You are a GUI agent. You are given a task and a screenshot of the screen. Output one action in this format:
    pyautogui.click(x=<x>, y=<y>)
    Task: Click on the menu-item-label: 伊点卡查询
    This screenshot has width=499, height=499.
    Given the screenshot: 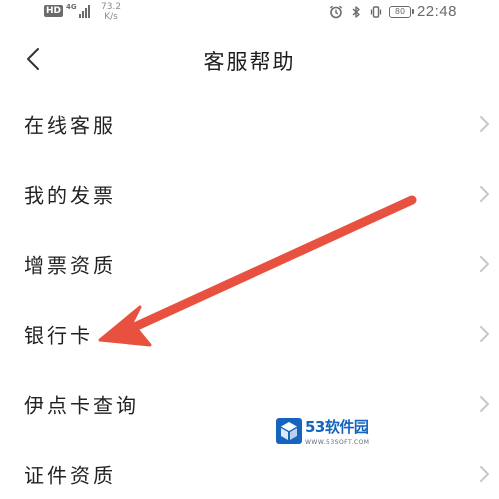 What is the action you would take?
    pyautogui.click(x=81, y=405)
    